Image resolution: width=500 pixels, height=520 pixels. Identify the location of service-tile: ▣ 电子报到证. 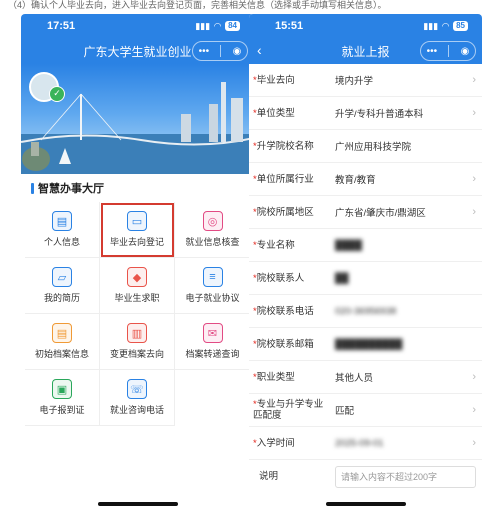
(62, 398).